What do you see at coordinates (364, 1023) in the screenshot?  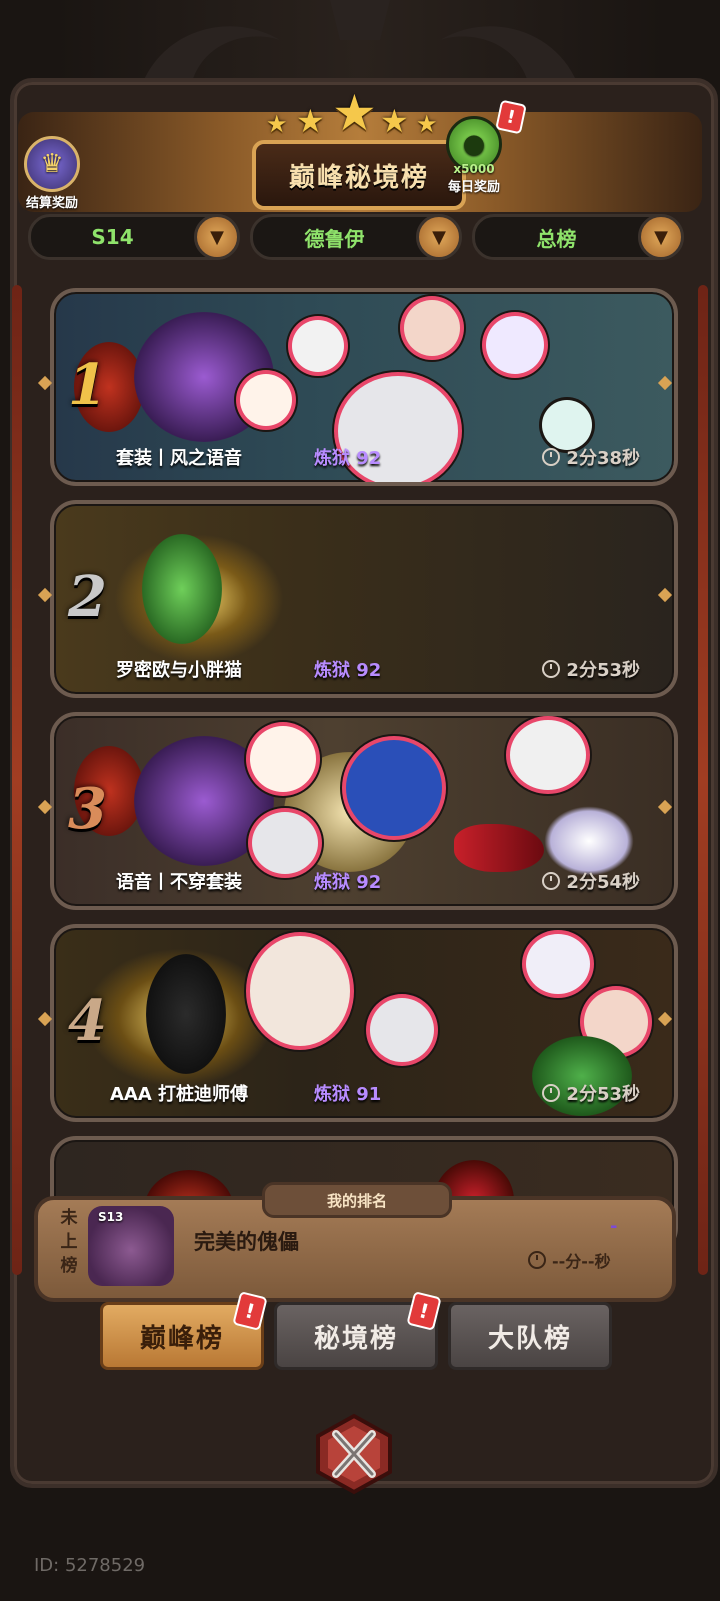 I see `rank-card-4: 4 AAA 打桩迪师傅 炼狱 91 2分53秒` at bounding box center [364, 1023].